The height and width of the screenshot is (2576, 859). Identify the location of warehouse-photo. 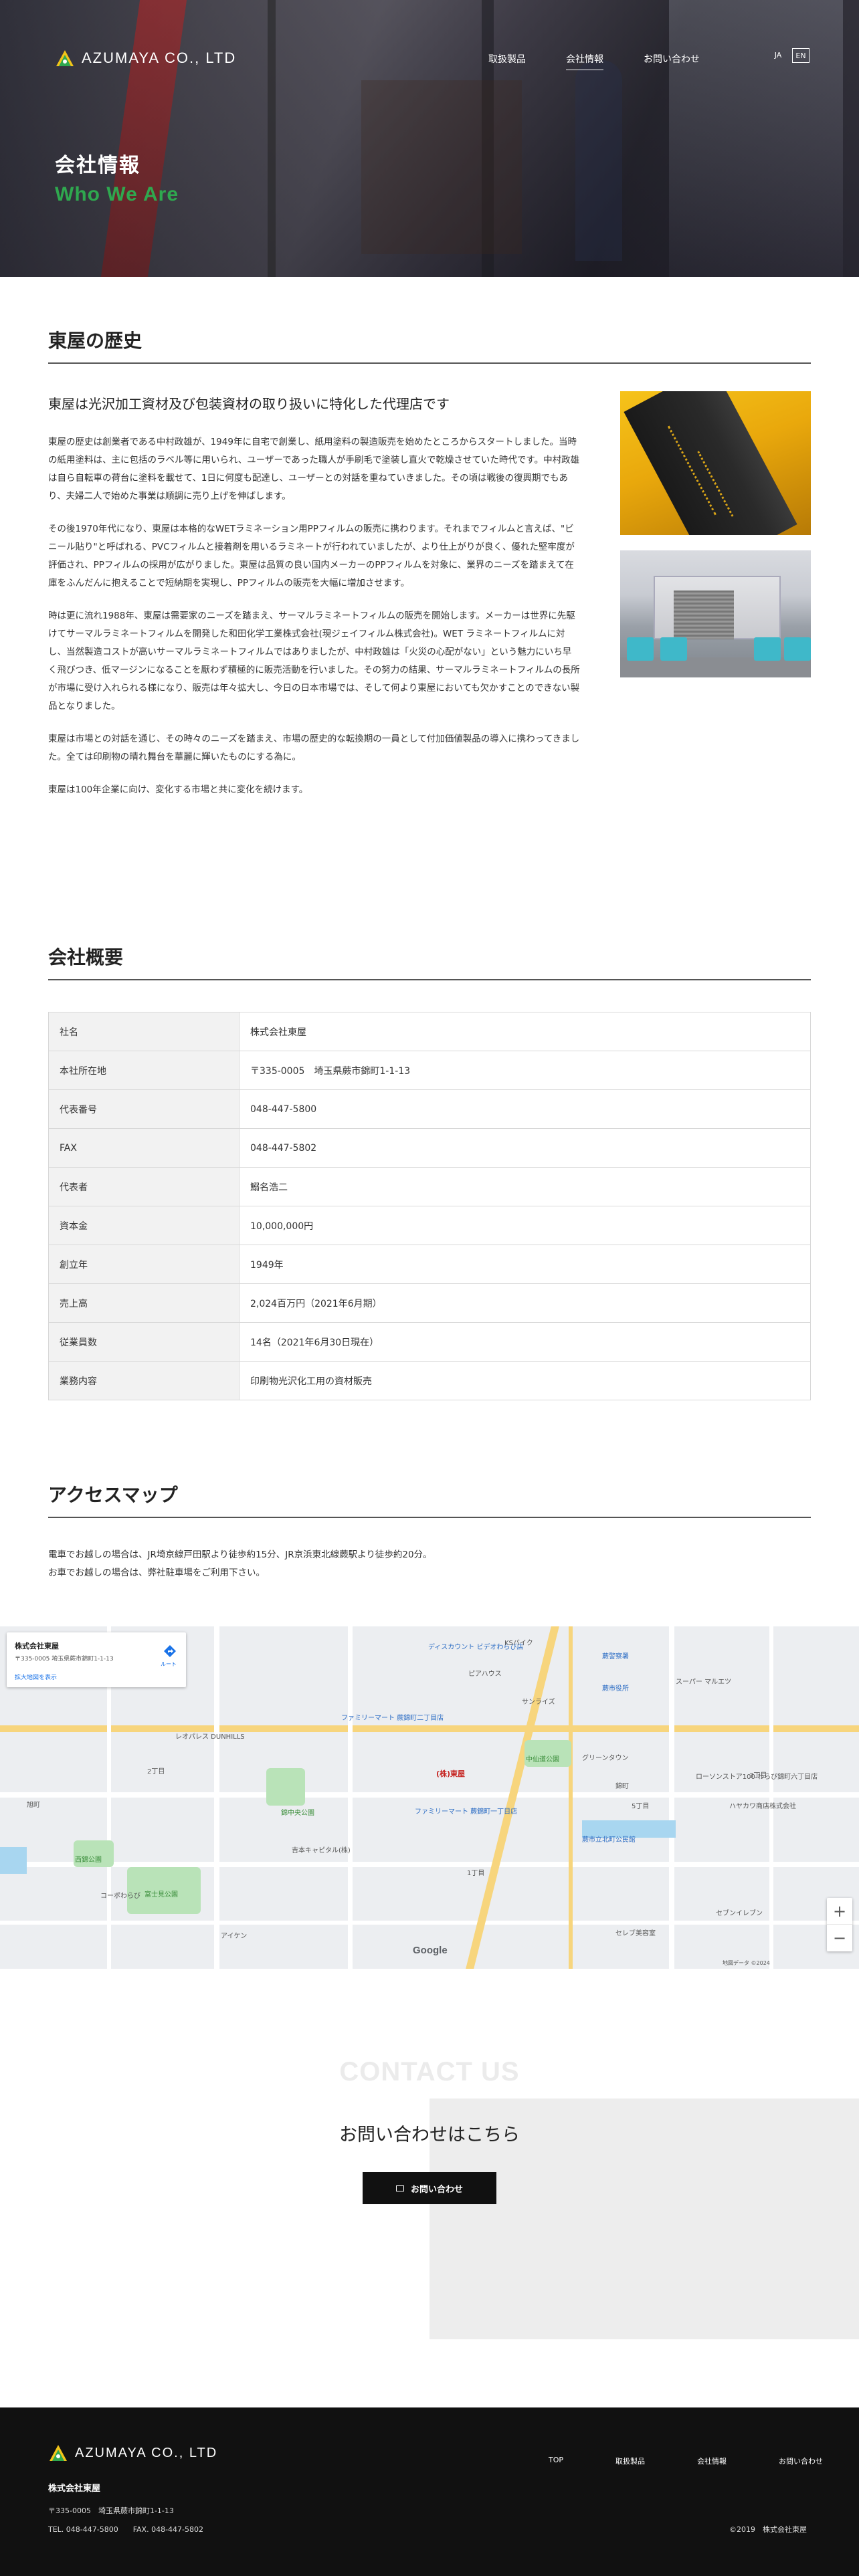
(715, 613).